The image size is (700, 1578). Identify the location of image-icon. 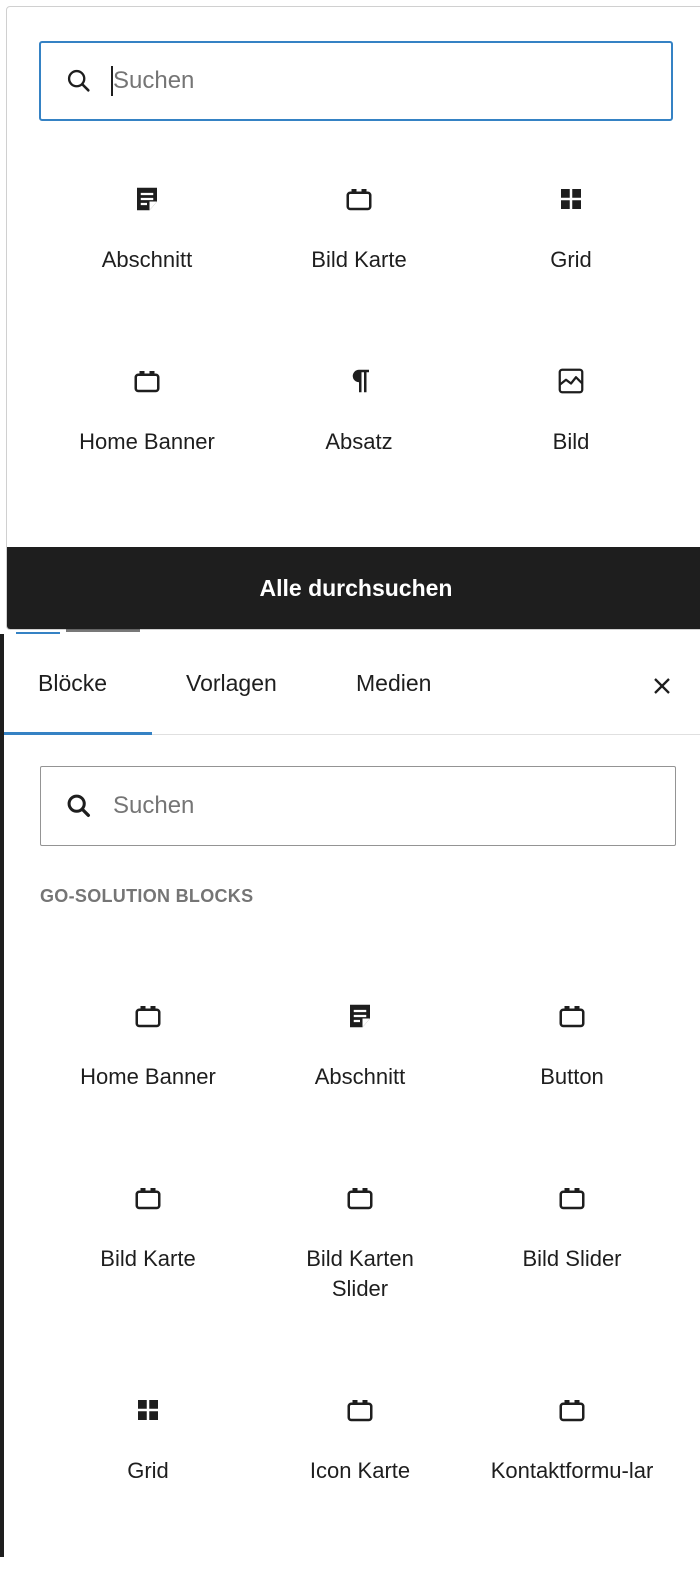
(571, 381).